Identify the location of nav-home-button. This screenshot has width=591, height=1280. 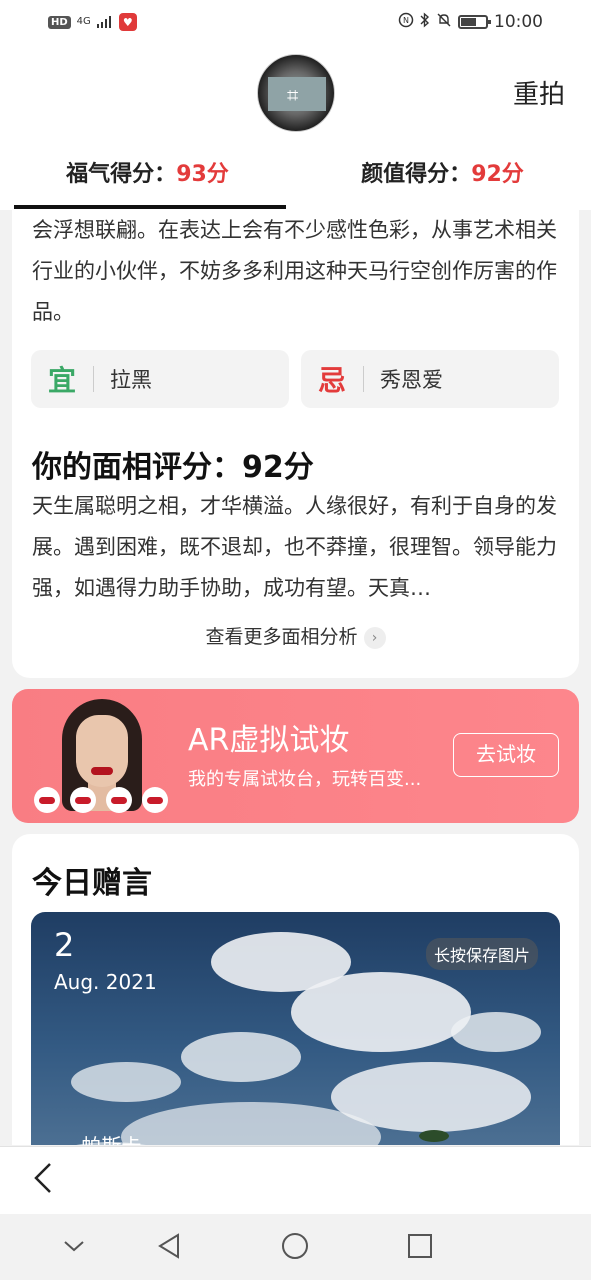
(295, 1246).